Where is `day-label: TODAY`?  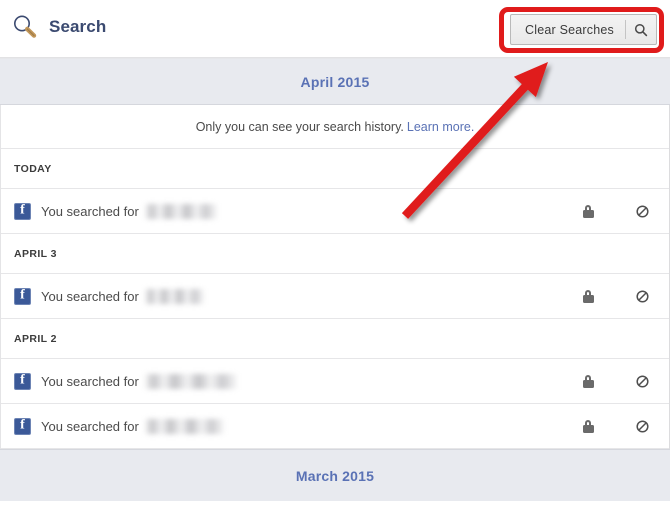 day-label: TODAY is located at coordinates (33, 168).